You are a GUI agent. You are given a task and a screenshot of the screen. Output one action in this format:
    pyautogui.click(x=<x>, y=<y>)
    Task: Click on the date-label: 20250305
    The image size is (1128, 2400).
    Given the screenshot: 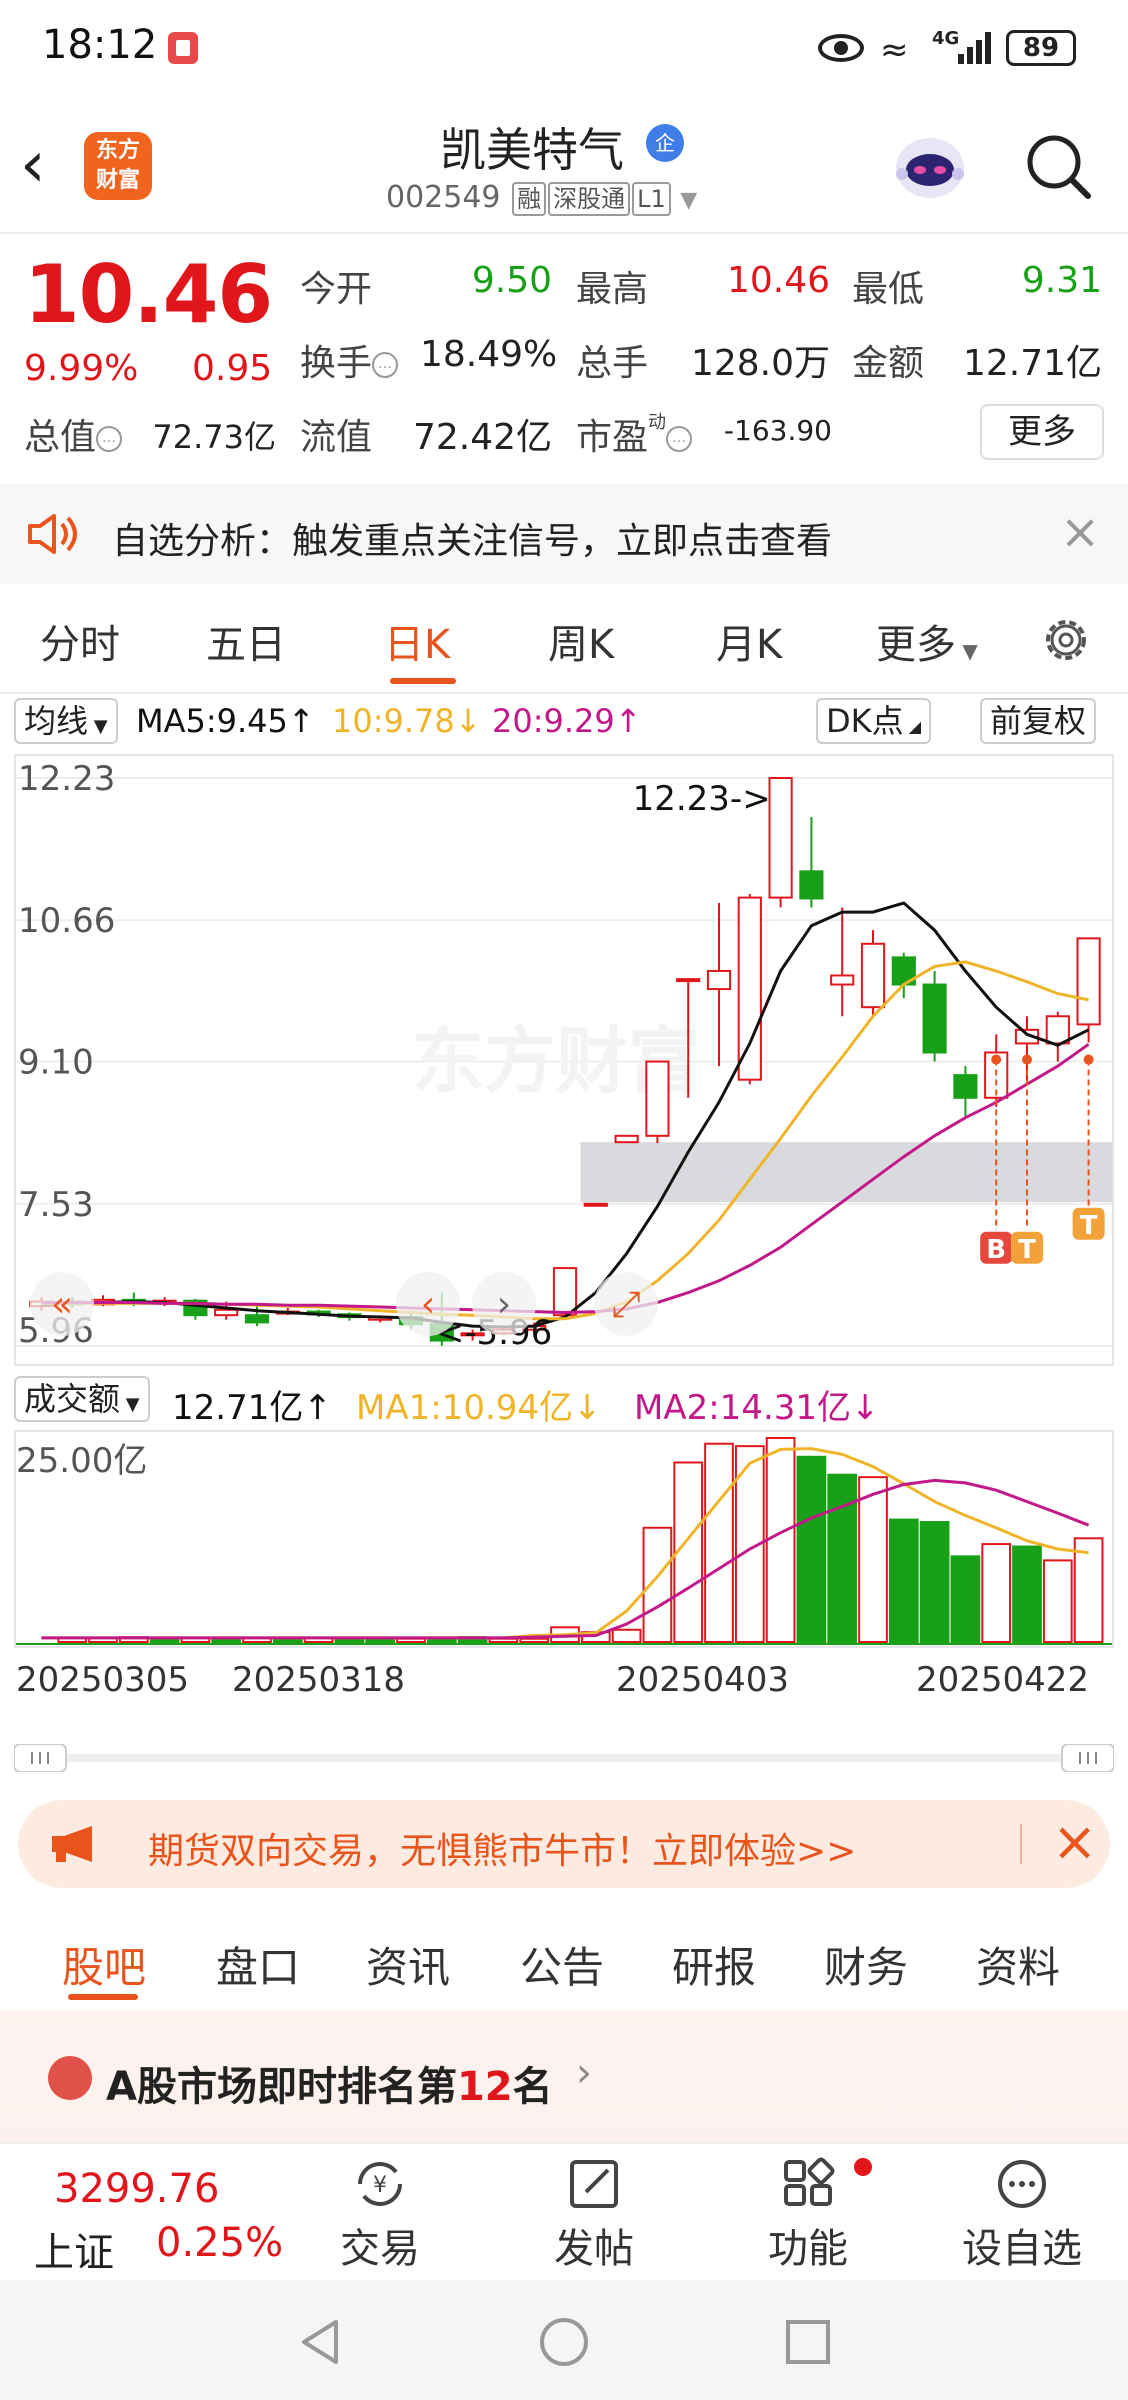 What is the action you would take?
    pyautogui.click(x=103, y=1680)
    